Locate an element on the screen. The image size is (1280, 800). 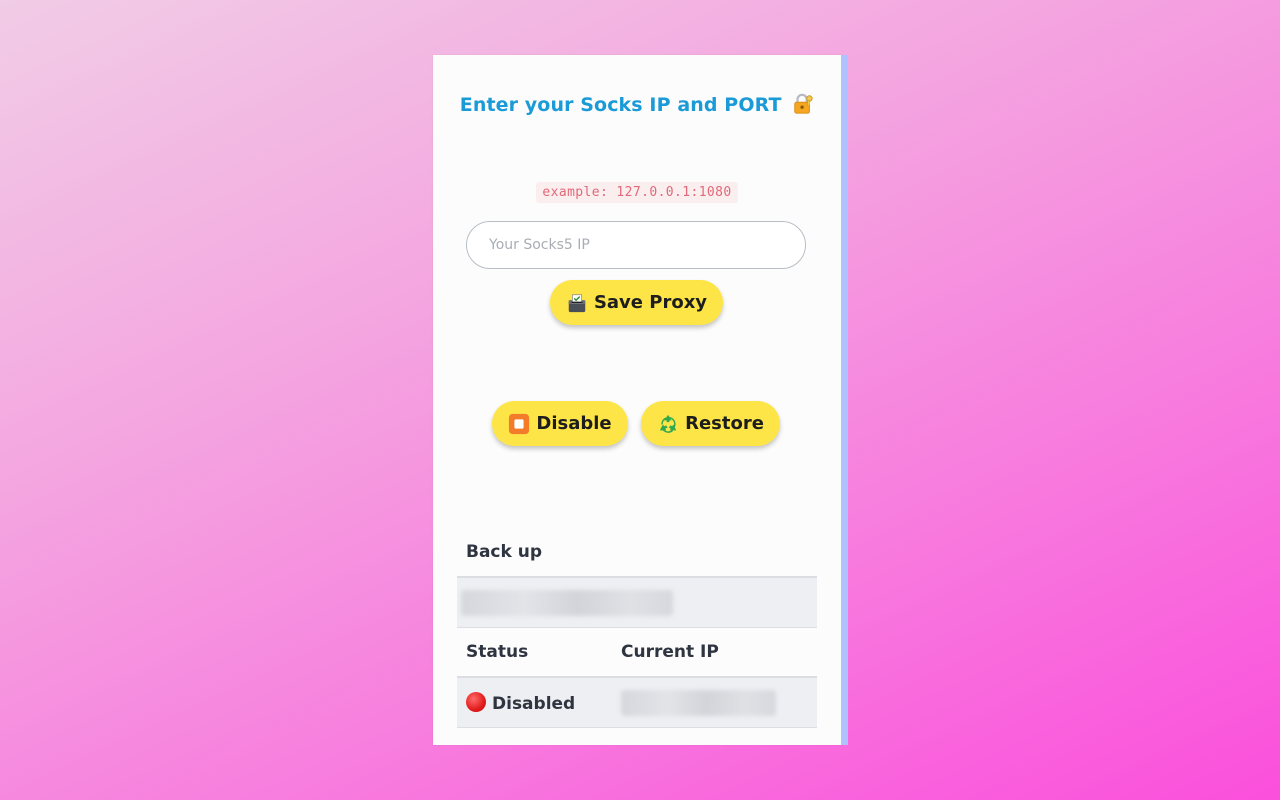
current-ip-column-header: Current IP is located at coordinates (670, 652).